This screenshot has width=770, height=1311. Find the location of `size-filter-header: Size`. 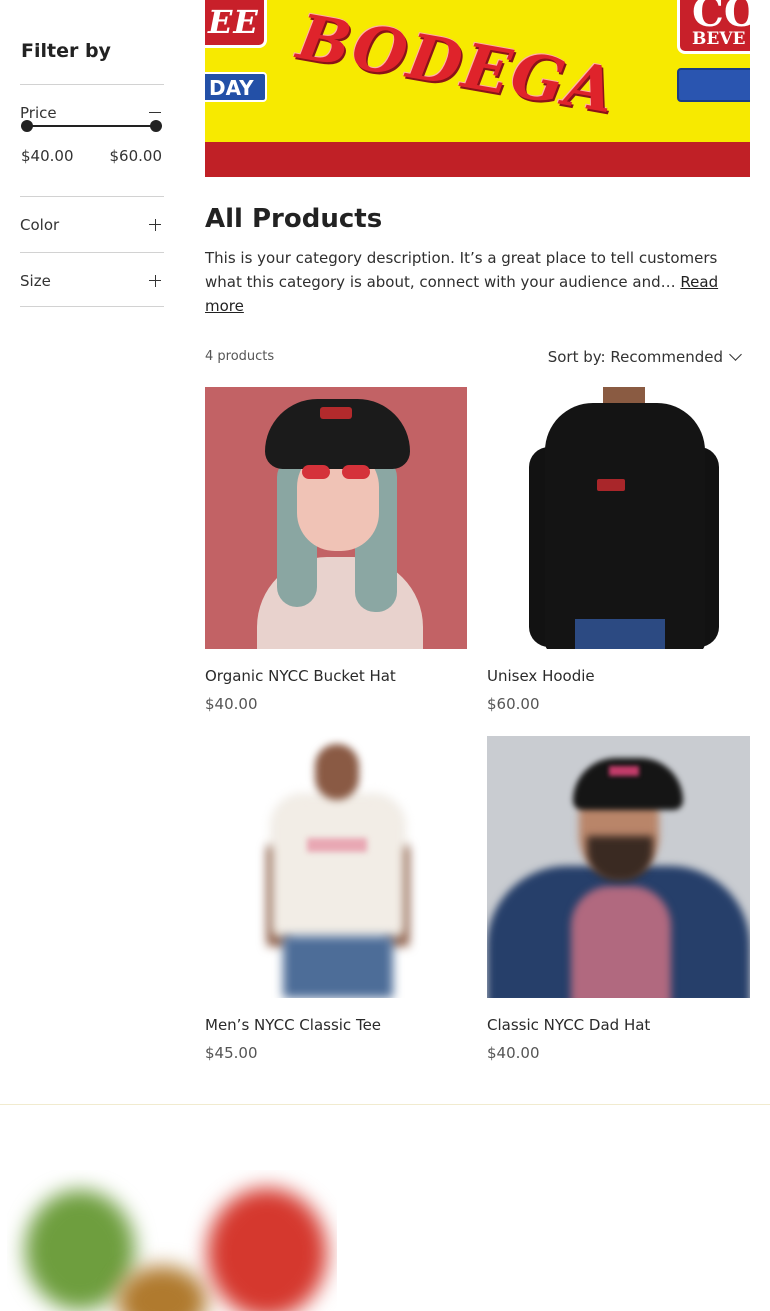

size-filter-header: Size is located at coordinates (92, 280).